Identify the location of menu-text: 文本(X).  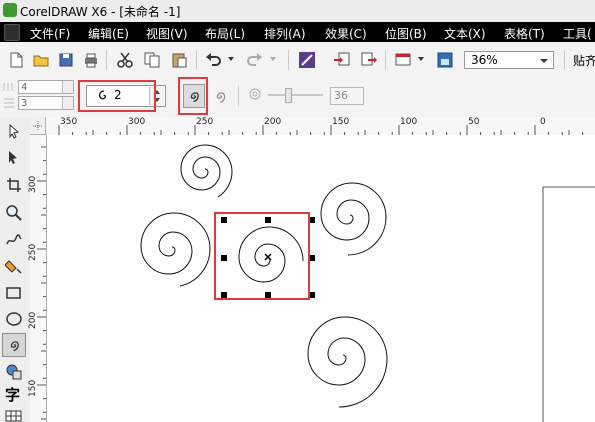
(465, 33).